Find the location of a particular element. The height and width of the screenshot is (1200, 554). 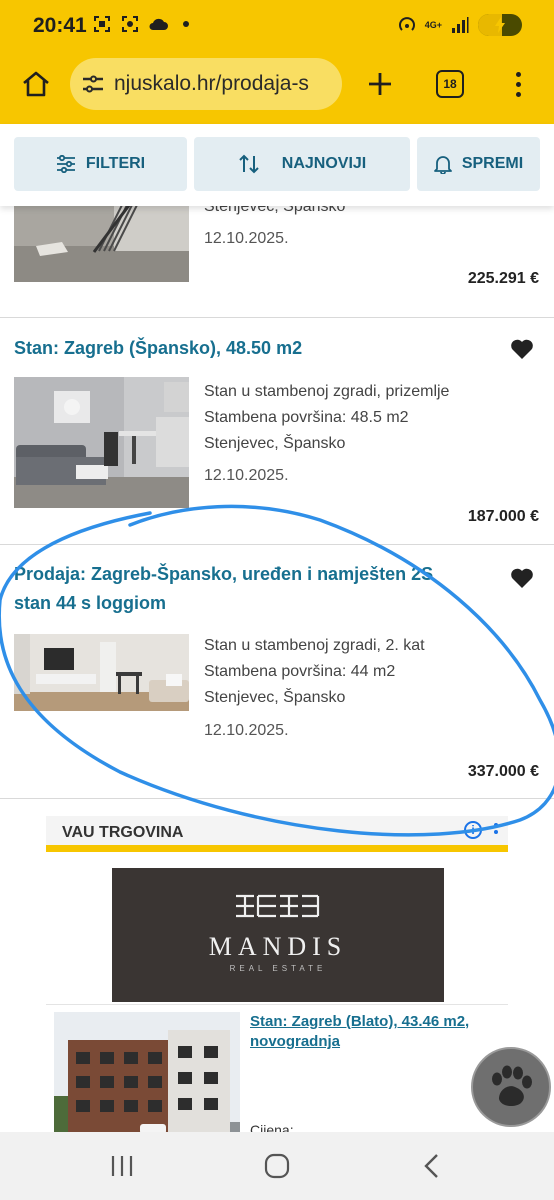

system-nav-bar is located at coordinates (277, 1166).